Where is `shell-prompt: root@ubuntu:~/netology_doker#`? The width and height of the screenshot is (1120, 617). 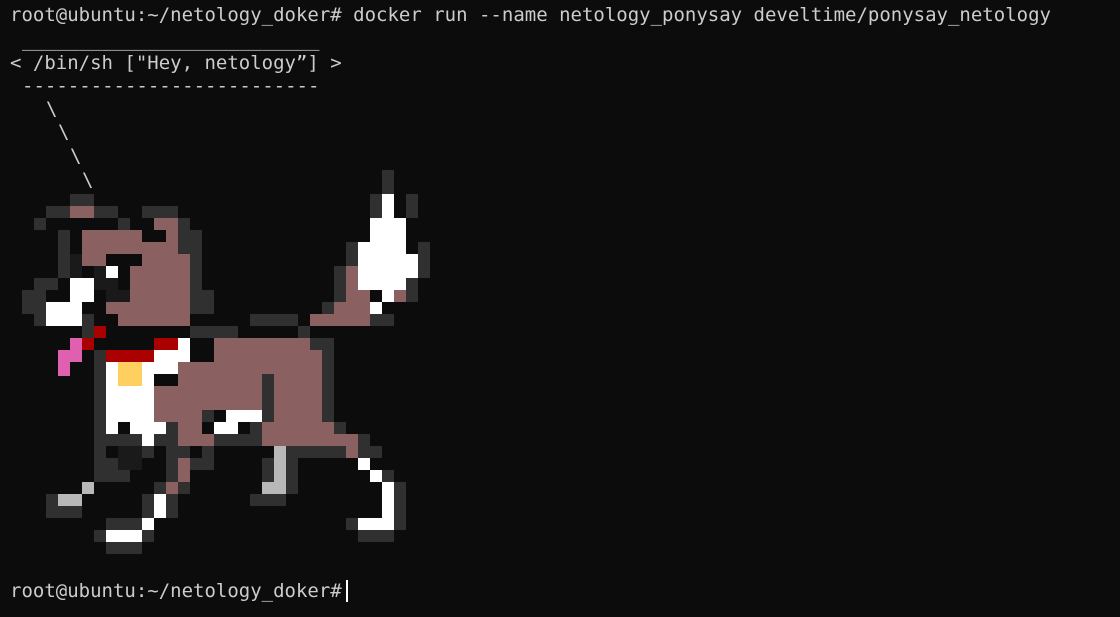 shell-prompt: root@ubuntu:~/netology_doker# is located at coordinates (179, 591).